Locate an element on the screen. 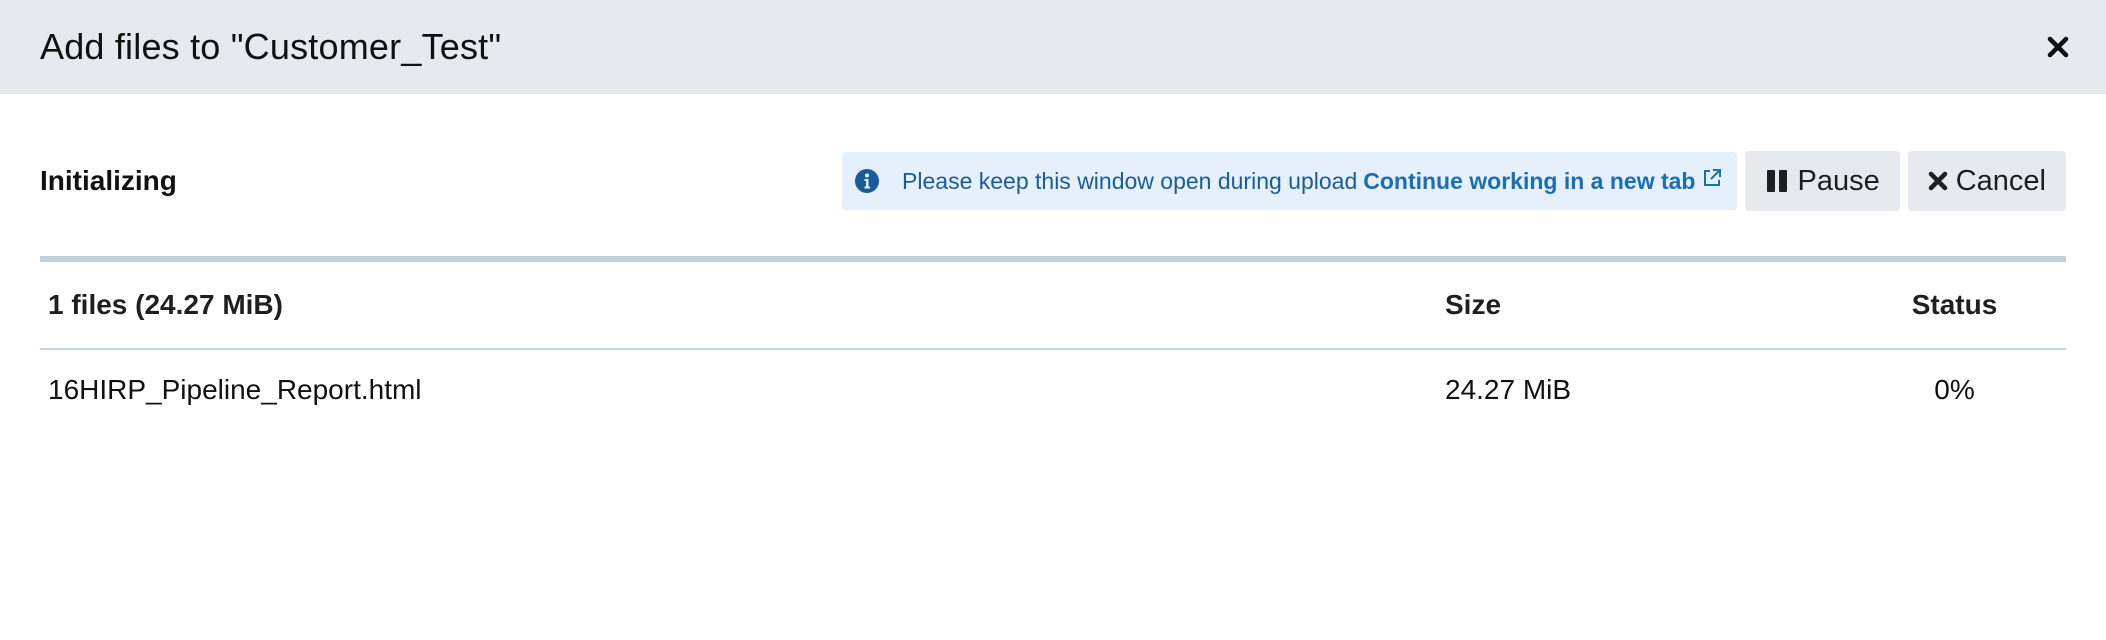 Image resolution: width=2106 pixels, height=640 pixels. dialog-header: Add files to "Customer_Test" is located at coordinates (1053, 47).